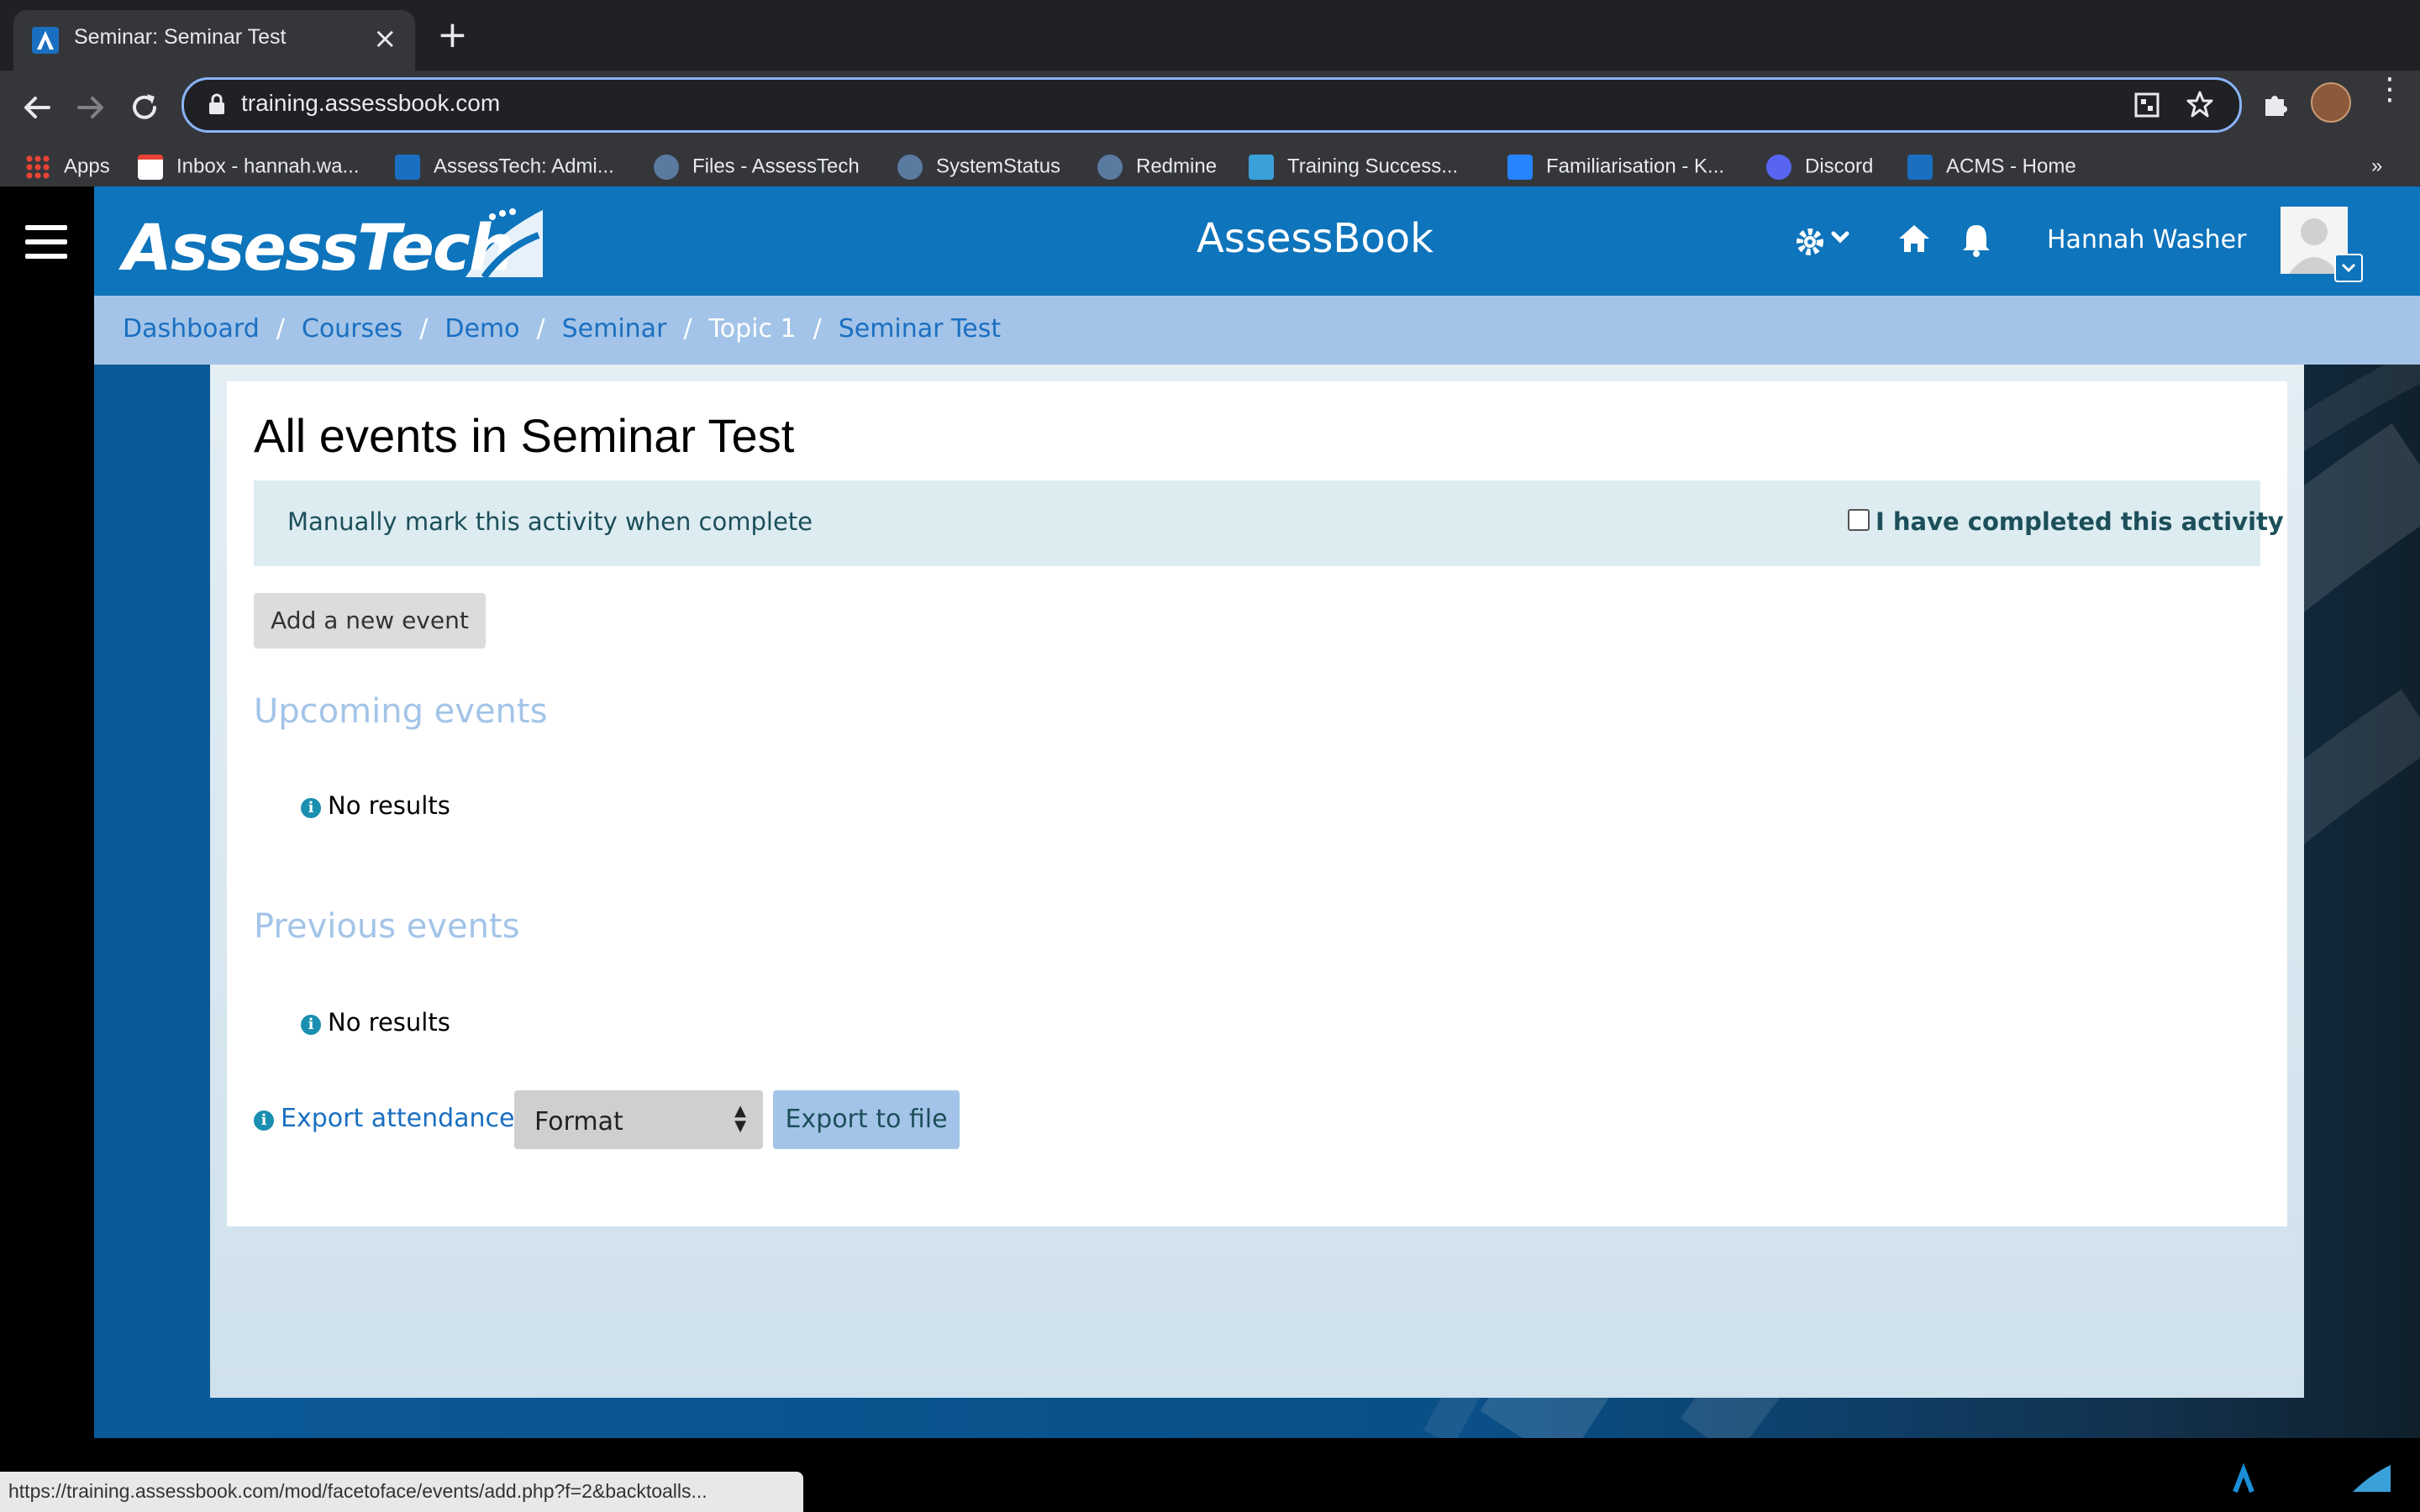 This screenshot has height=1512, width=2420. I want to click on bookmark-discord: Discord, so click(1819, 167).